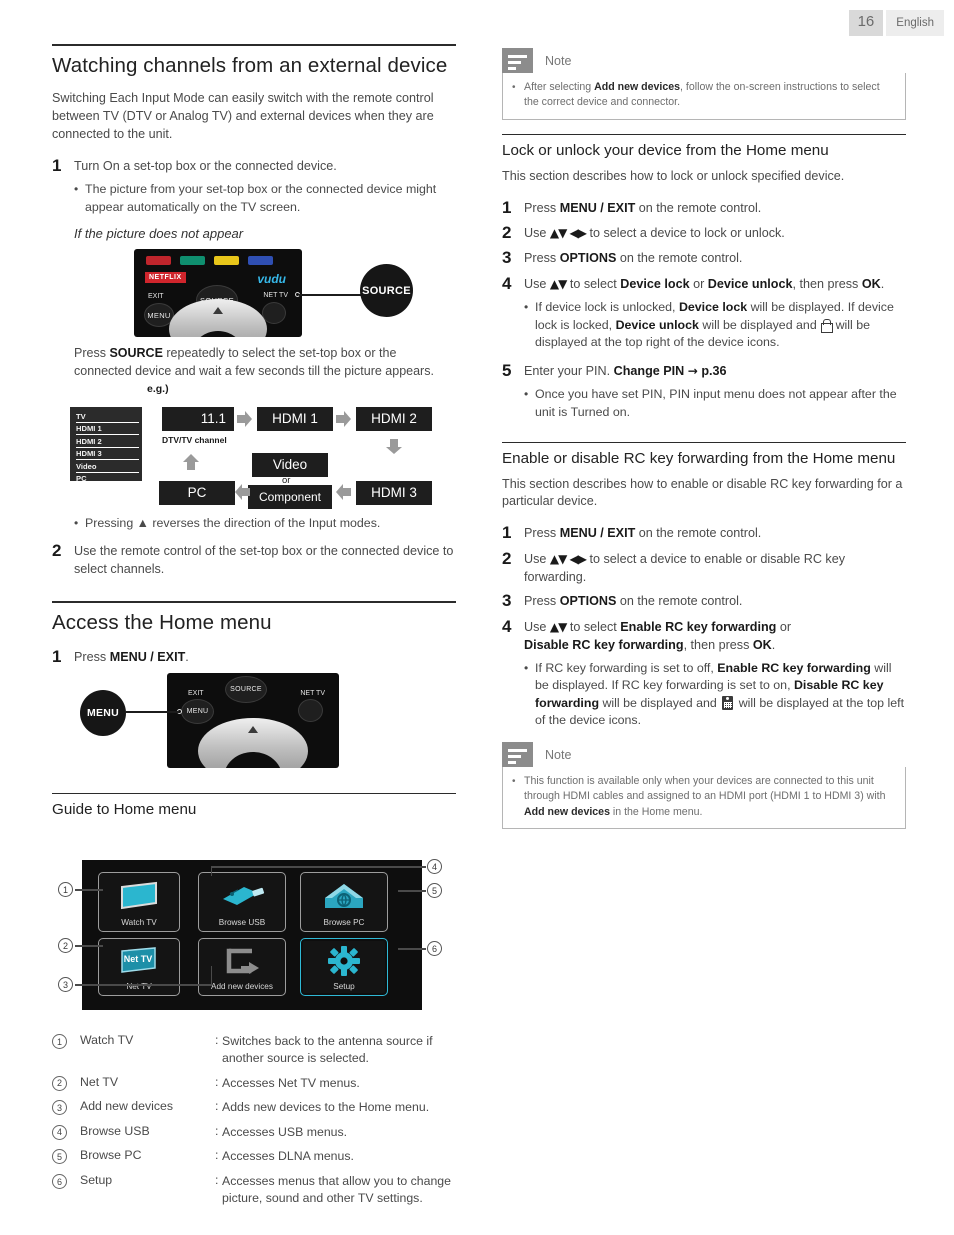 This screenshot has height=1235, width=954. I want to click on step-post: on the remote control., so click(679, 601).